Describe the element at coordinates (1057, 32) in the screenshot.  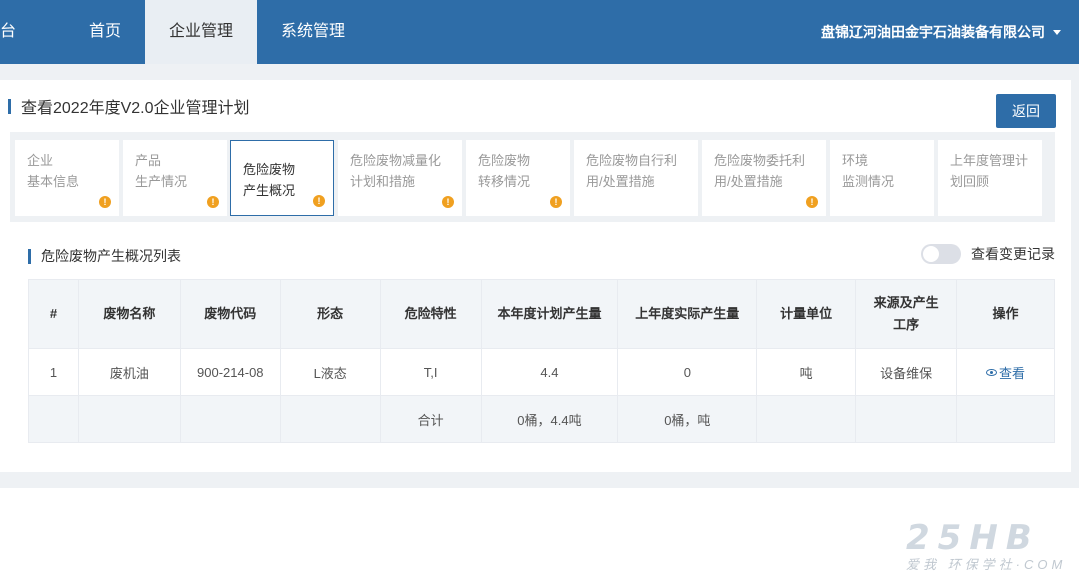
I see `caret-down-icon` at that location.